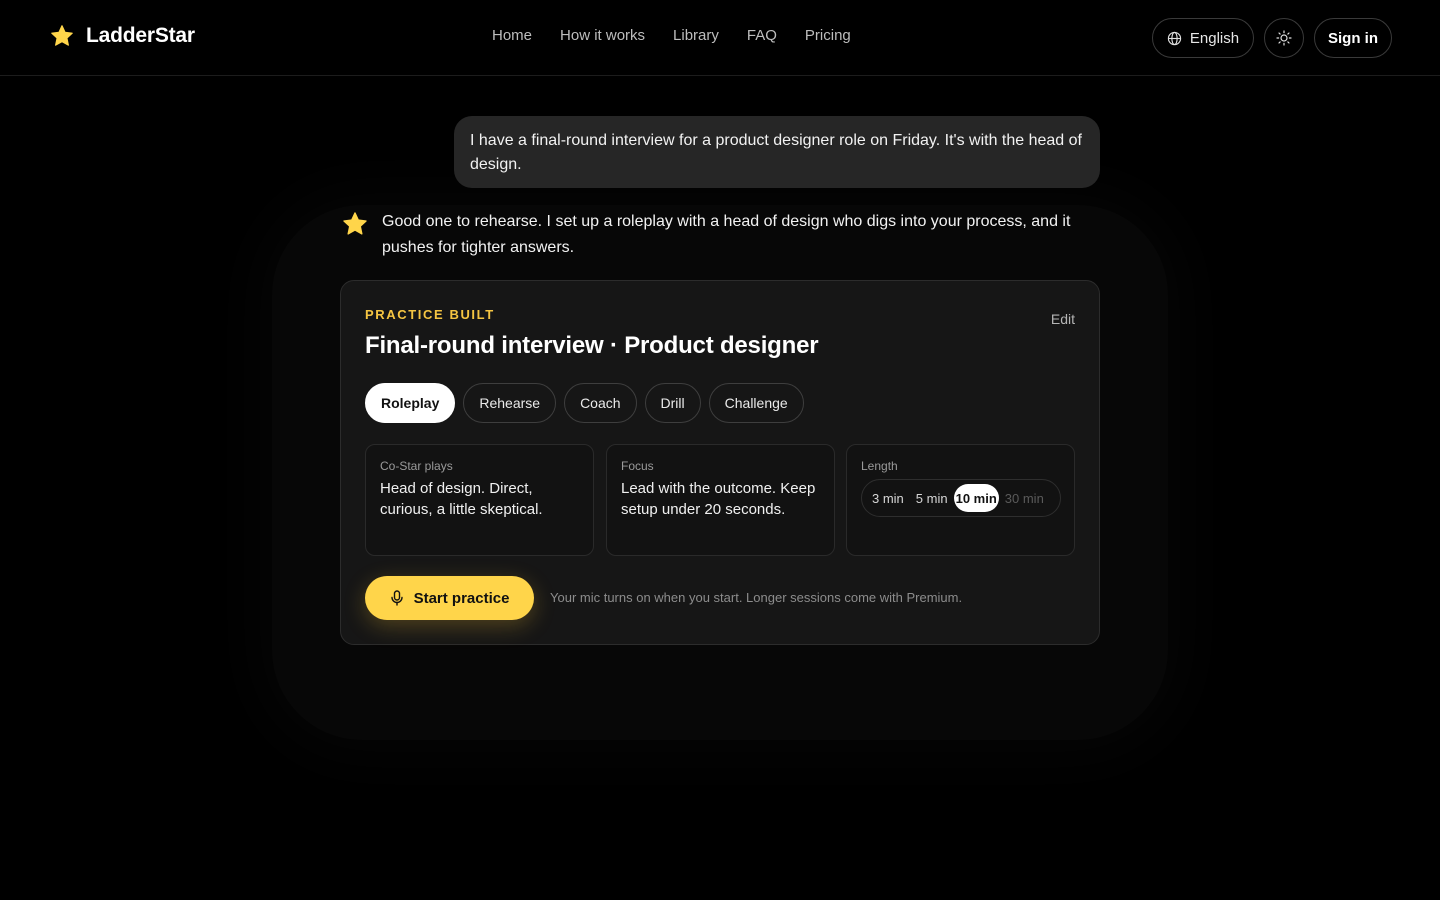 The image size is (1440, 900). What do you see at coordinates (461, 598) in the screenshot?
I see `start-practice-label: Start practice` at bounding box center [461, 598].